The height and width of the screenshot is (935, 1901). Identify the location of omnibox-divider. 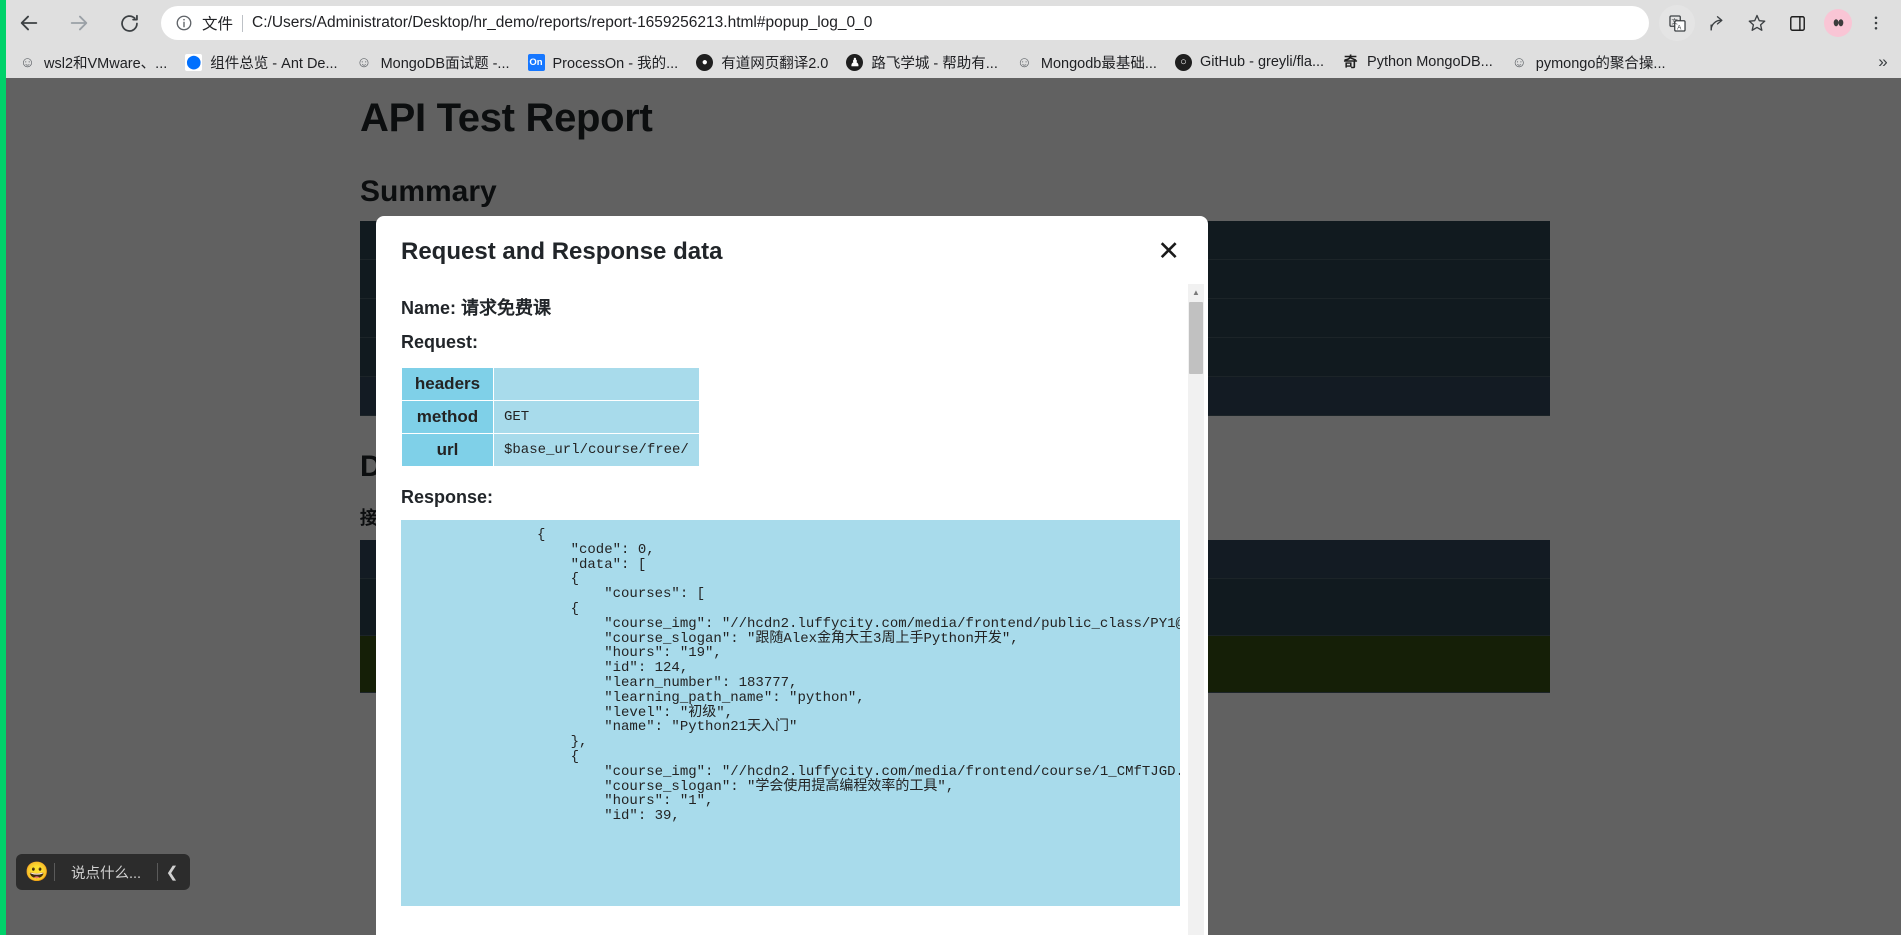
(243, 23).